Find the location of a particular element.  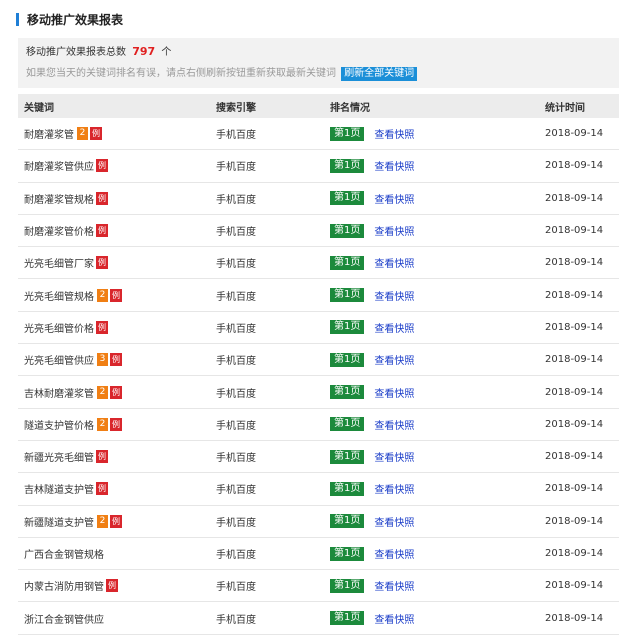

keyword-cell: 浙江合金钢管供应 is located at coordinates (115, 618).